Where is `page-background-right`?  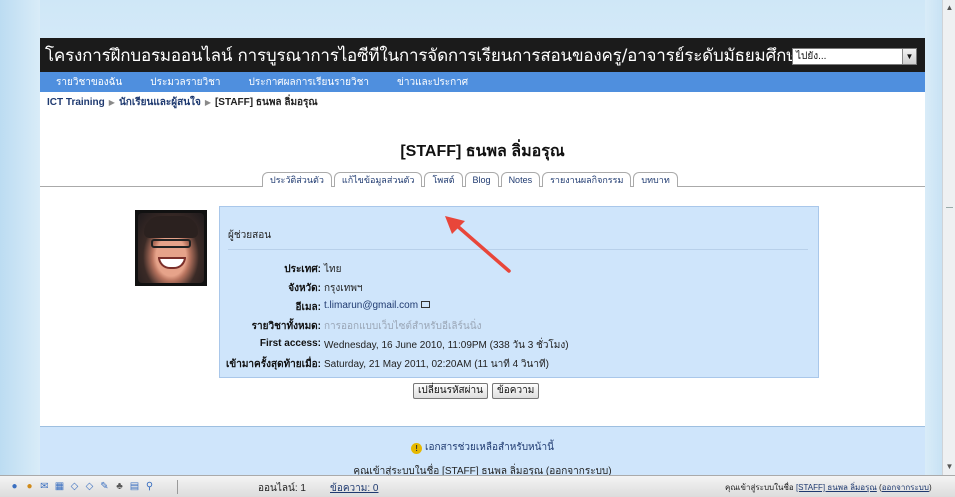
page-background-right is located at coordinates (933, 237).